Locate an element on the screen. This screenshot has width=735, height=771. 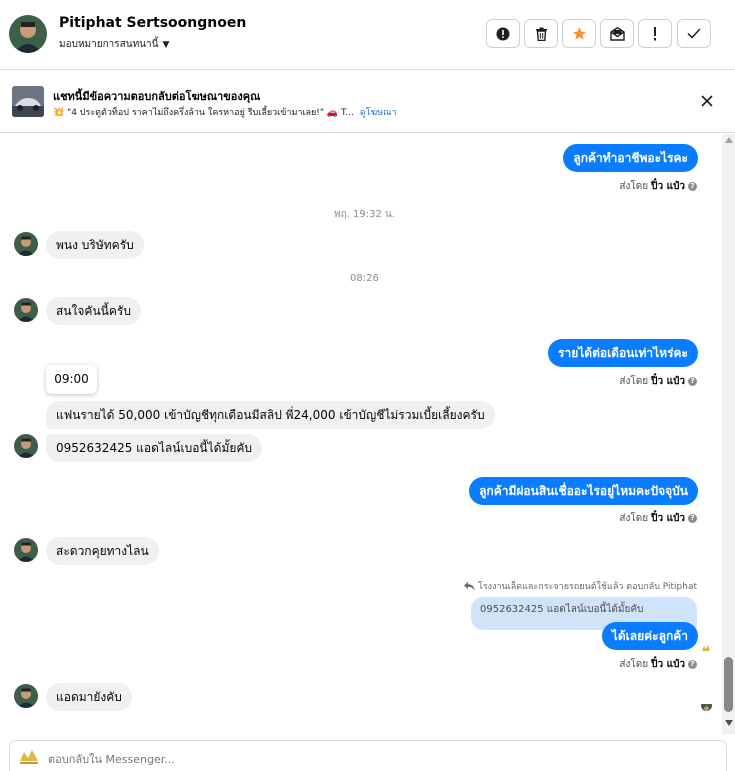
outgoing-message: ลูกค้าทำอาชีพอะไรคะ is located at coordinates (630, 158).